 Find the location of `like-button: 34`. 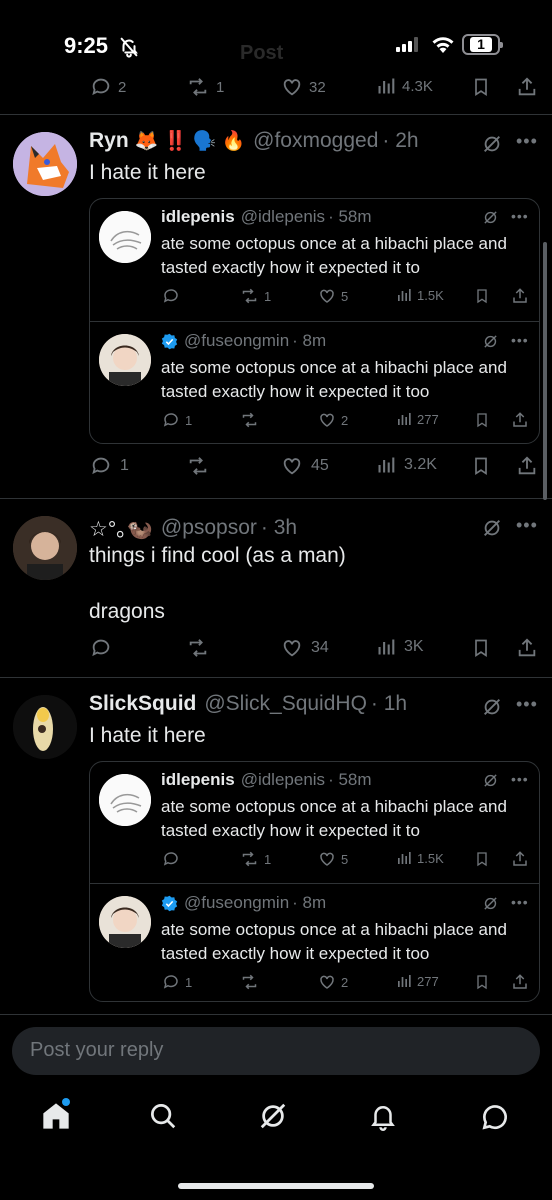

like-button: 34 is located at coordinates (305, 648).